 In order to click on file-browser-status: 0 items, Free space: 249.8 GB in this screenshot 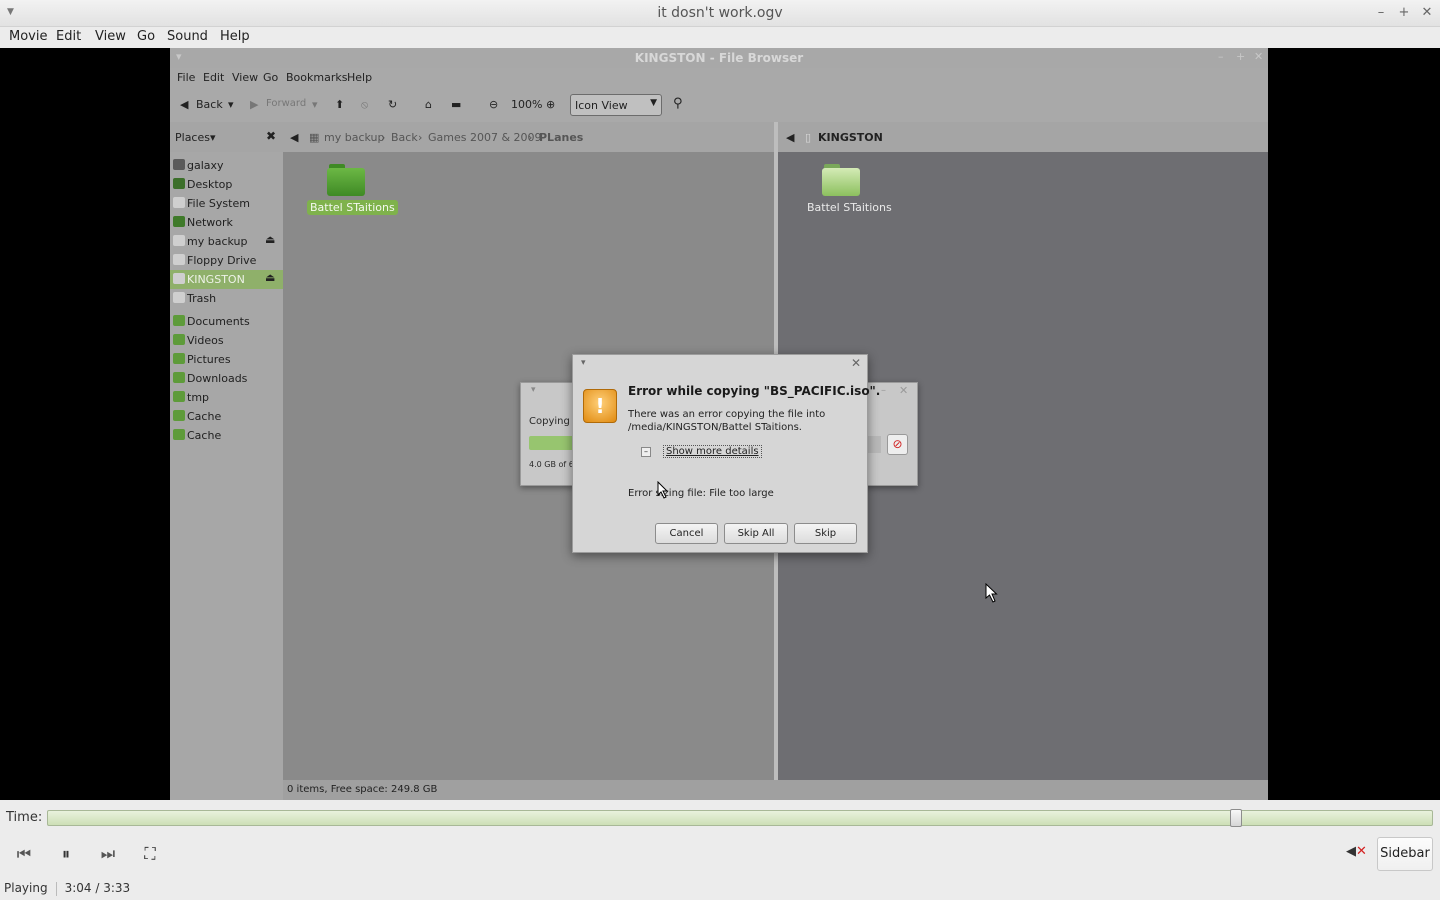, I will do `click(775, 790)`.